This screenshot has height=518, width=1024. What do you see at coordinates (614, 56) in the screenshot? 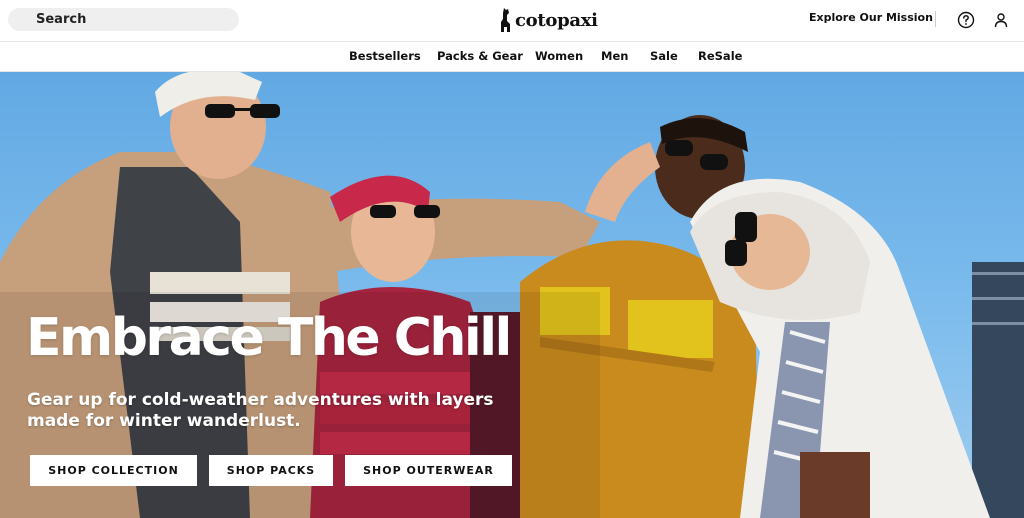
I see `nav-item-men: Men` at bounding box center [614, 56].